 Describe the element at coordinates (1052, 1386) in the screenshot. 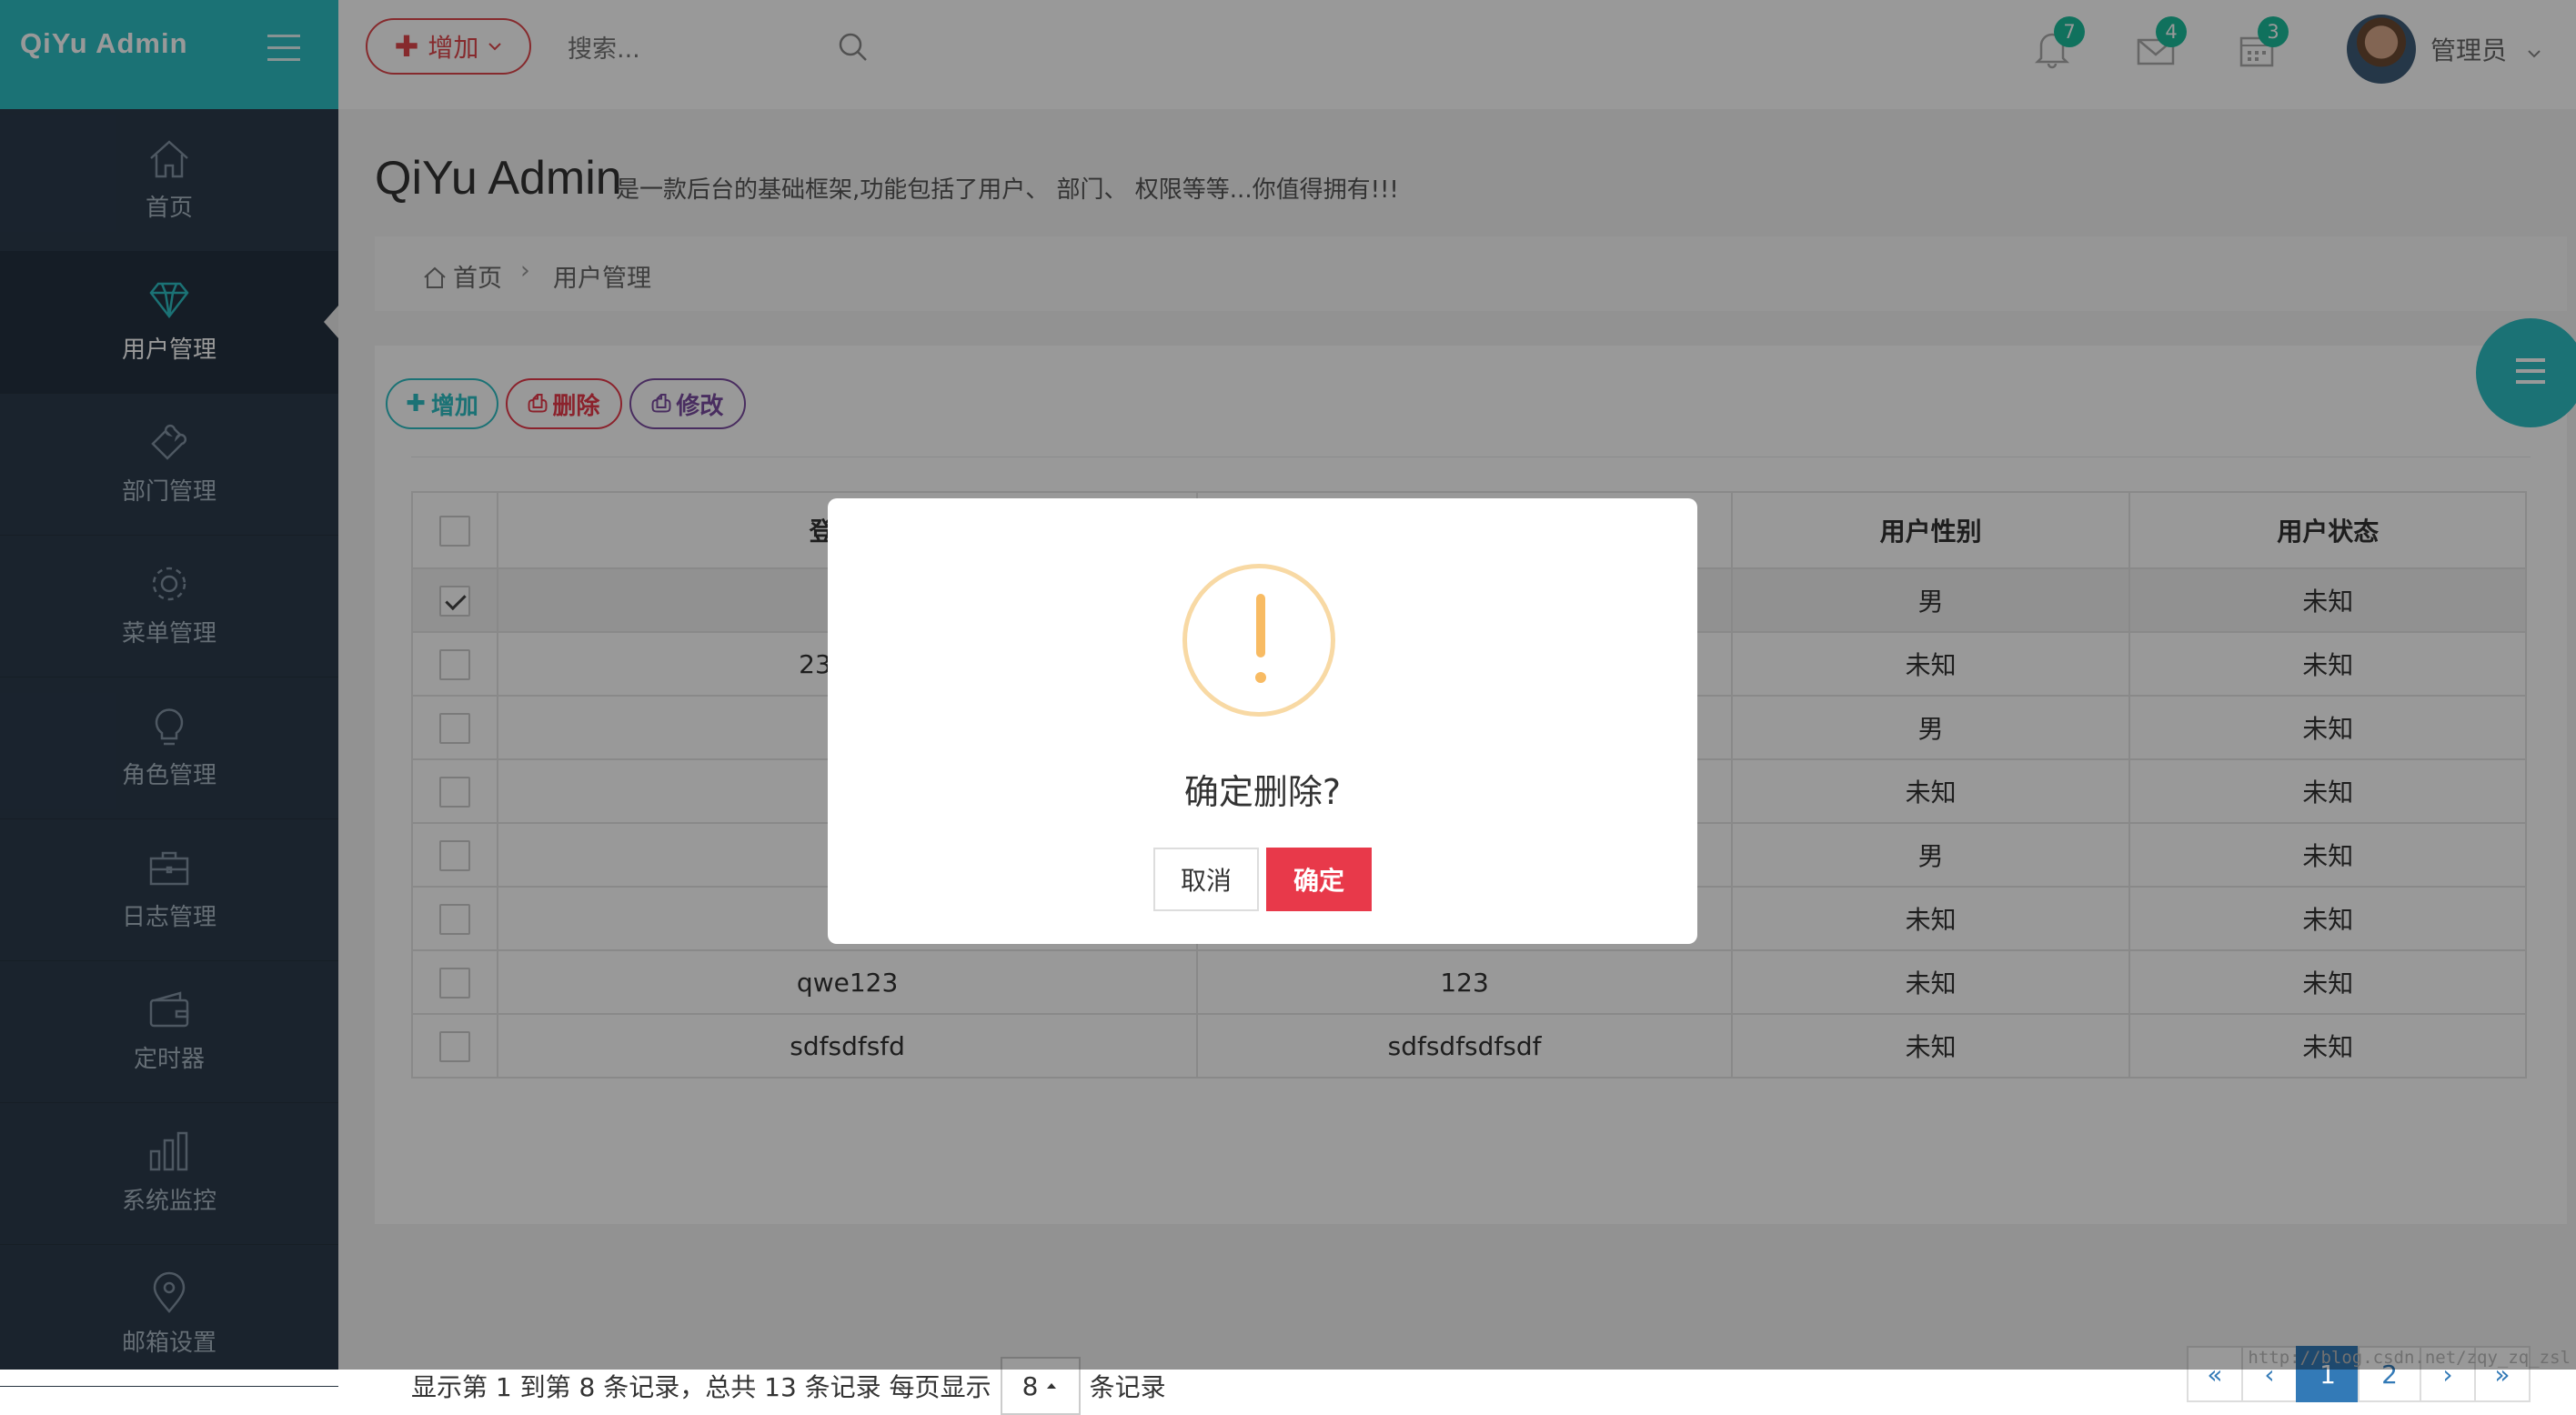

I see `caret-up-icon` at that location.